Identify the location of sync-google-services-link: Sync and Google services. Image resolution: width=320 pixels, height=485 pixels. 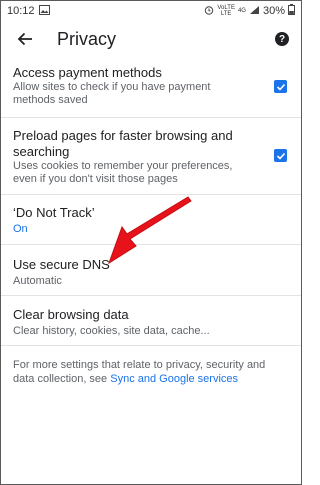
(174, 379).